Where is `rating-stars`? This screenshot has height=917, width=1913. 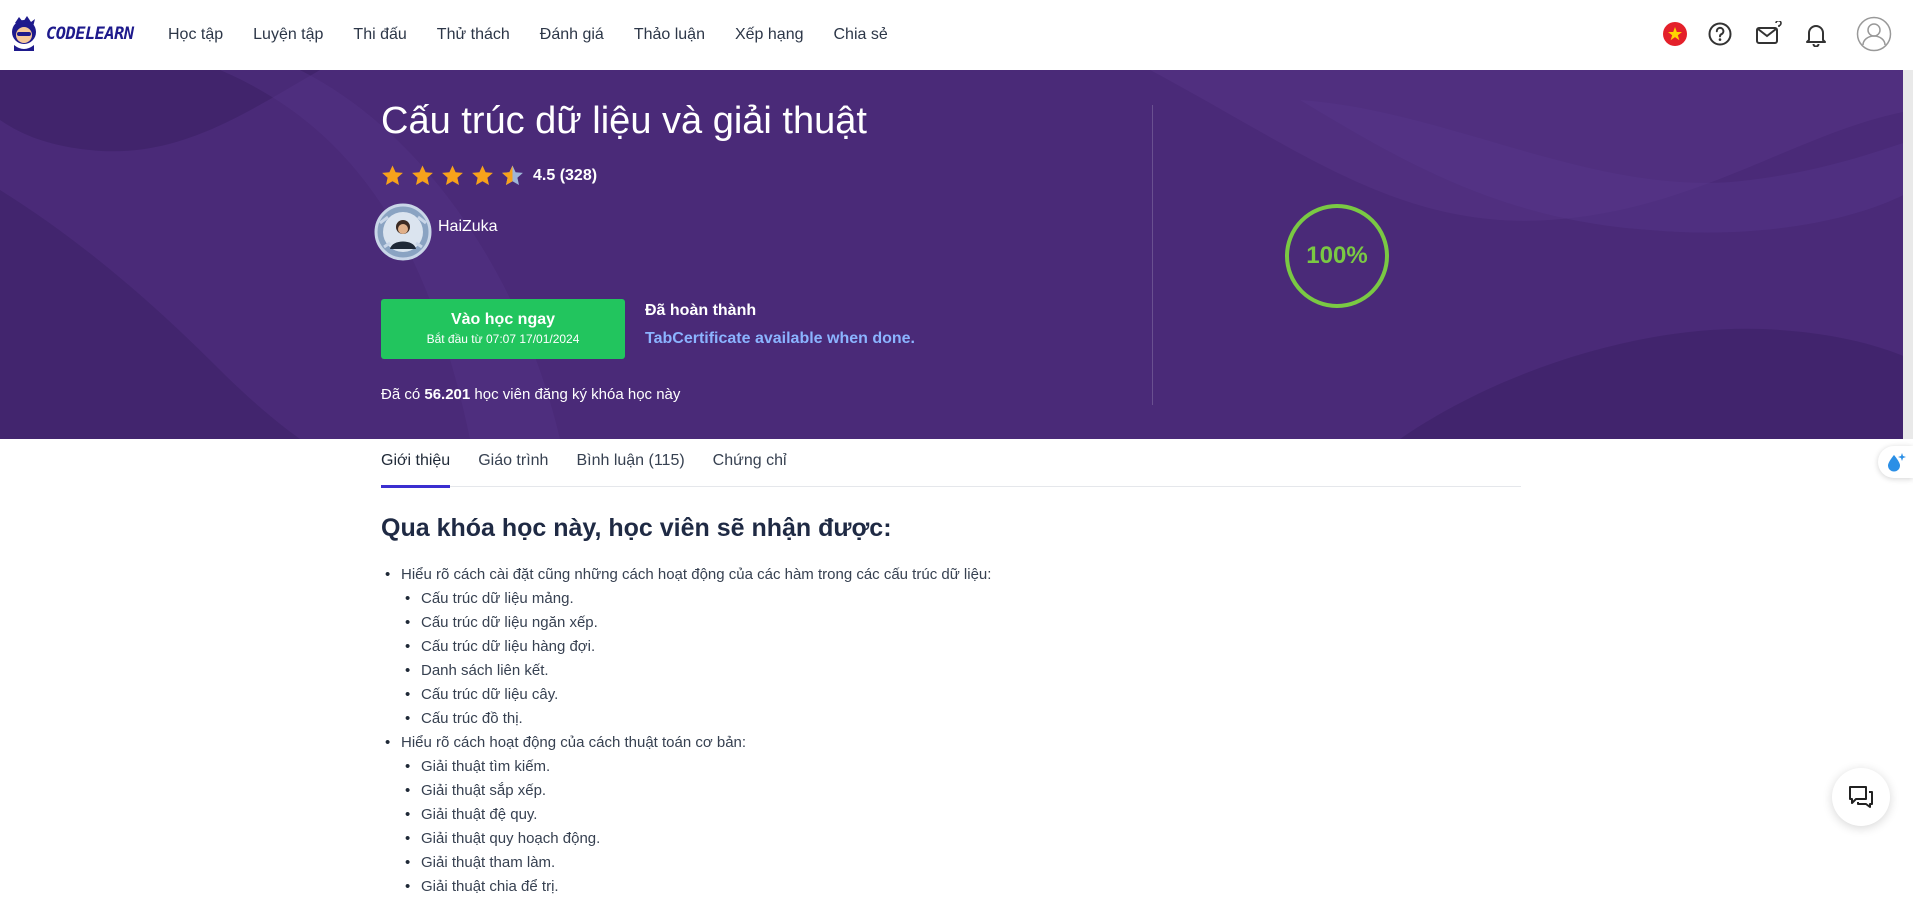 rating-stars is located at coordinates (452, 176).